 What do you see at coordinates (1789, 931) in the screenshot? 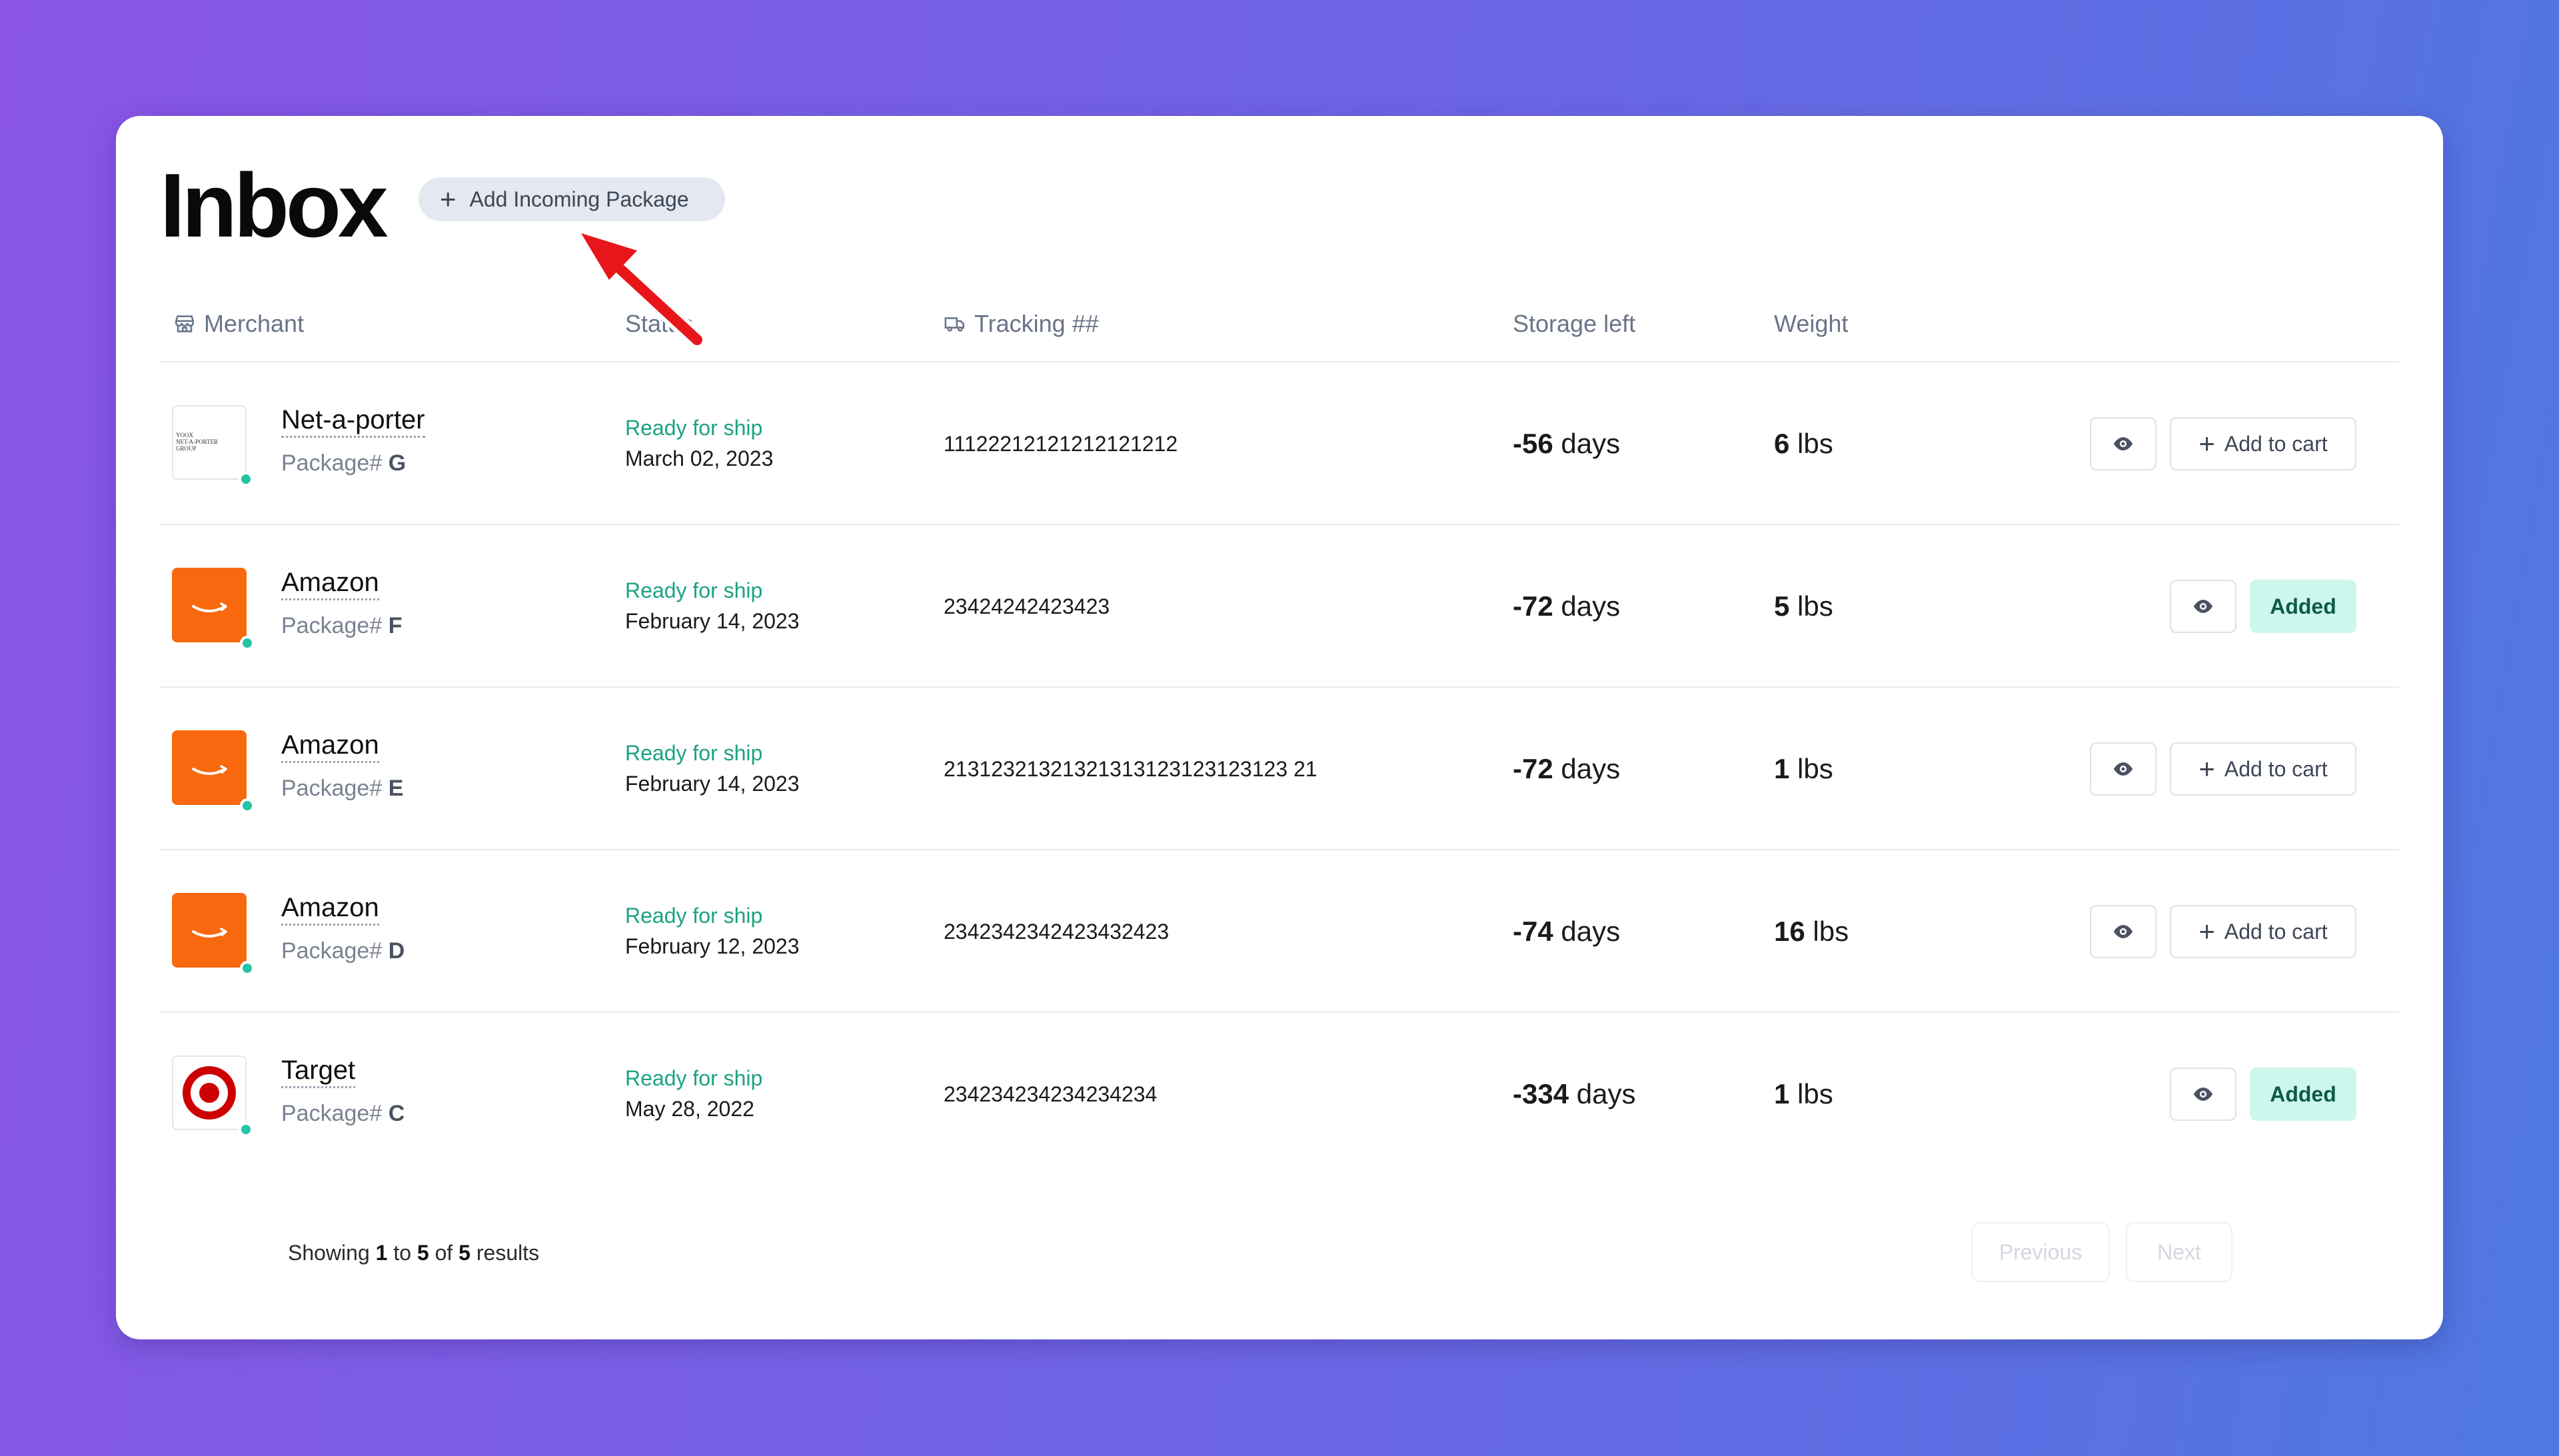
I see `weight-value: 16` at bounding box center [1789, 931].